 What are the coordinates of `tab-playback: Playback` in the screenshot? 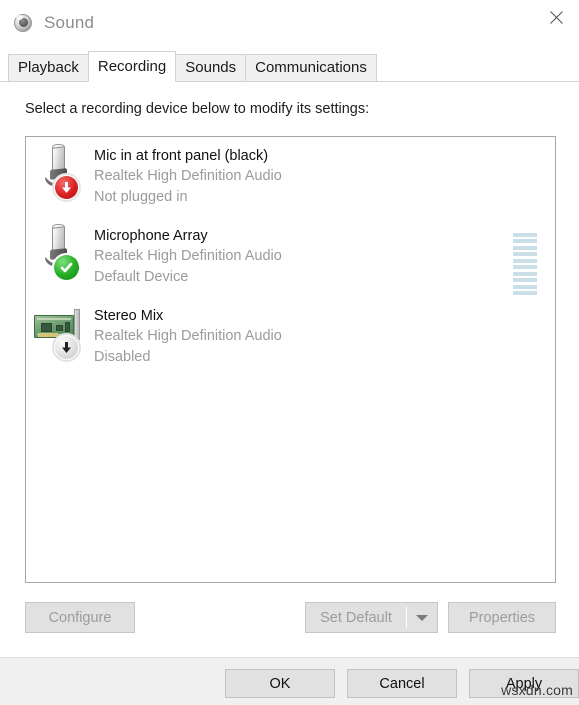 It's located at (48, 68).